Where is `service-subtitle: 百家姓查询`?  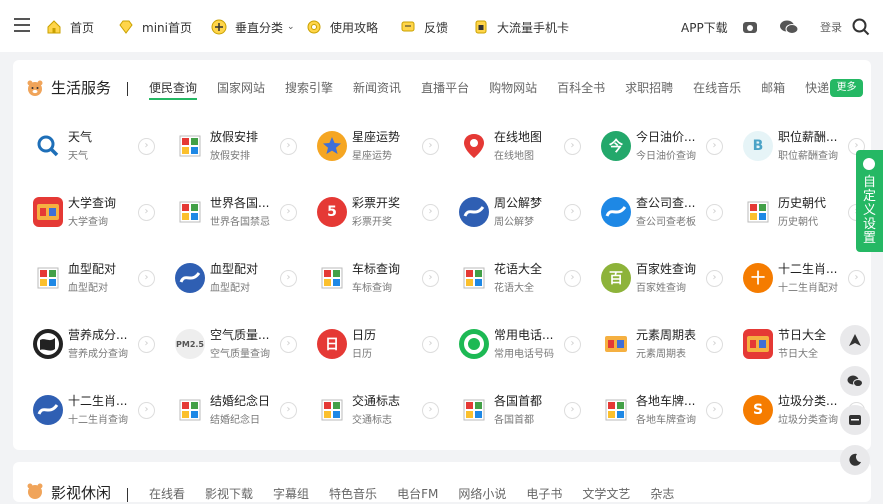
service-subtitle: 百家姓查询 is located at coordinates (661, 288).